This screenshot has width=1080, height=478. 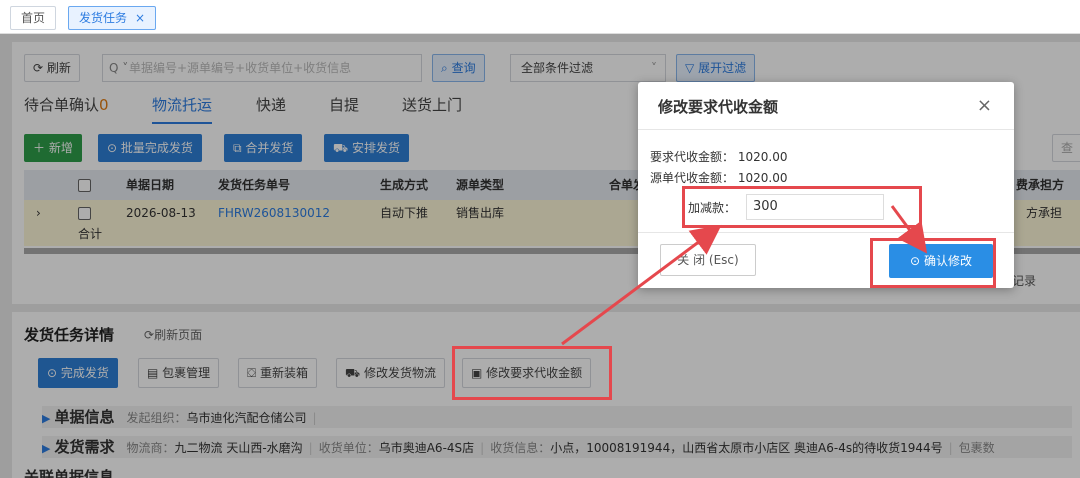 I want to click on arrow-to-confirm, so click(x=909, y=229).